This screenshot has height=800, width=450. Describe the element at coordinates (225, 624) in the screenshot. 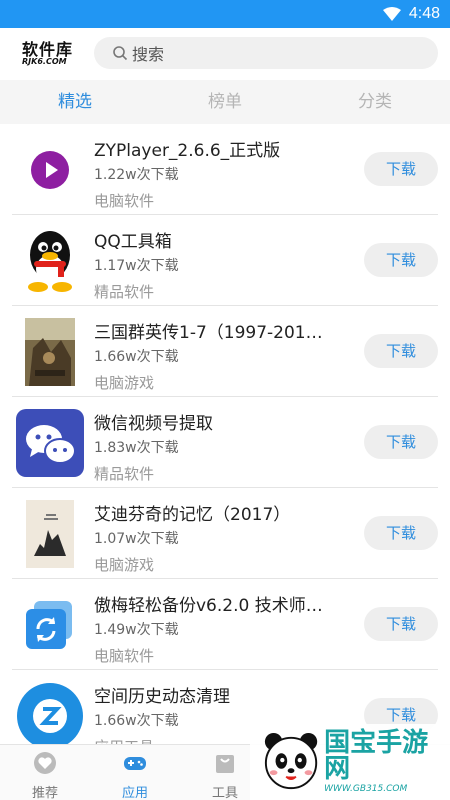

I see `app-row: 傲梅轻松备份v6.2.0 技术师增... 1.49w次下载 电脑软件 下载` at that location.